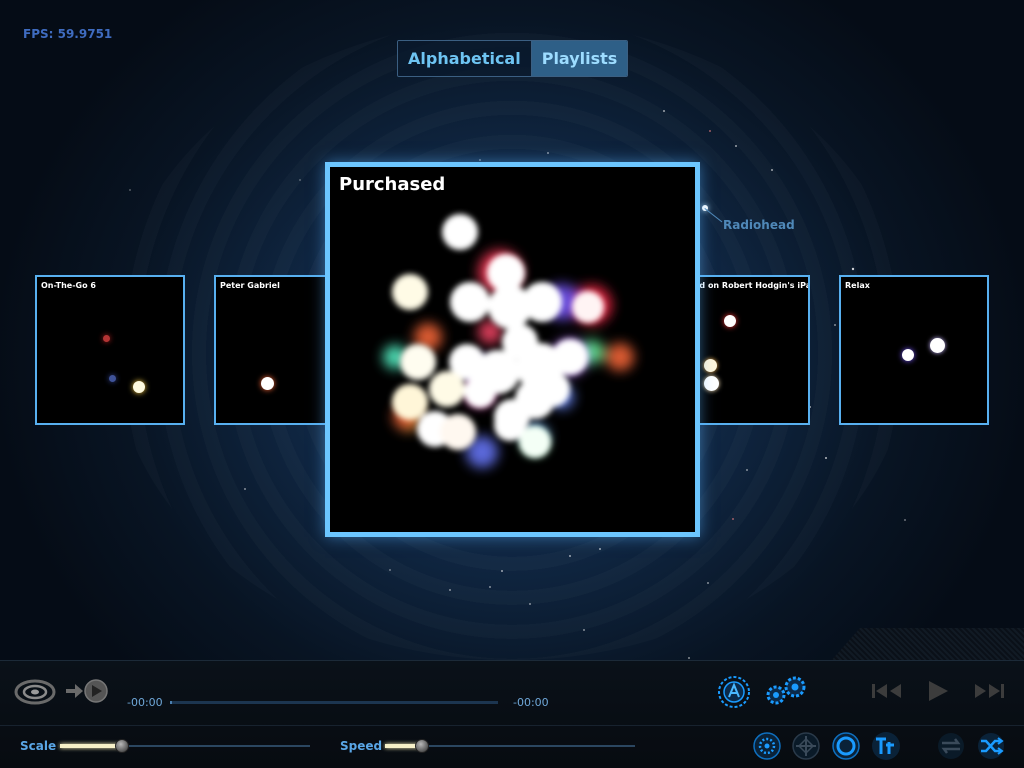 This screenshot has width=1024, height=768. Describe the element at coordinates (989, 691) in the screenshot. I see `next-track-icon` at that location.